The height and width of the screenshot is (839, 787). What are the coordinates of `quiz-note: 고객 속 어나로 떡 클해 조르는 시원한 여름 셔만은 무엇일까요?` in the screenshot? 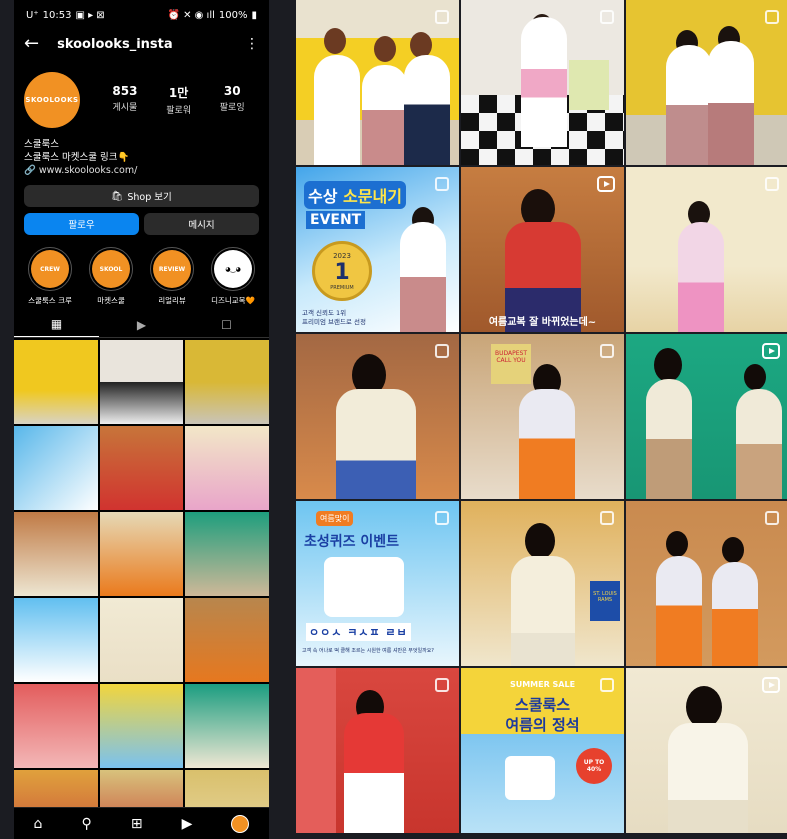 It's located at (368, 651).